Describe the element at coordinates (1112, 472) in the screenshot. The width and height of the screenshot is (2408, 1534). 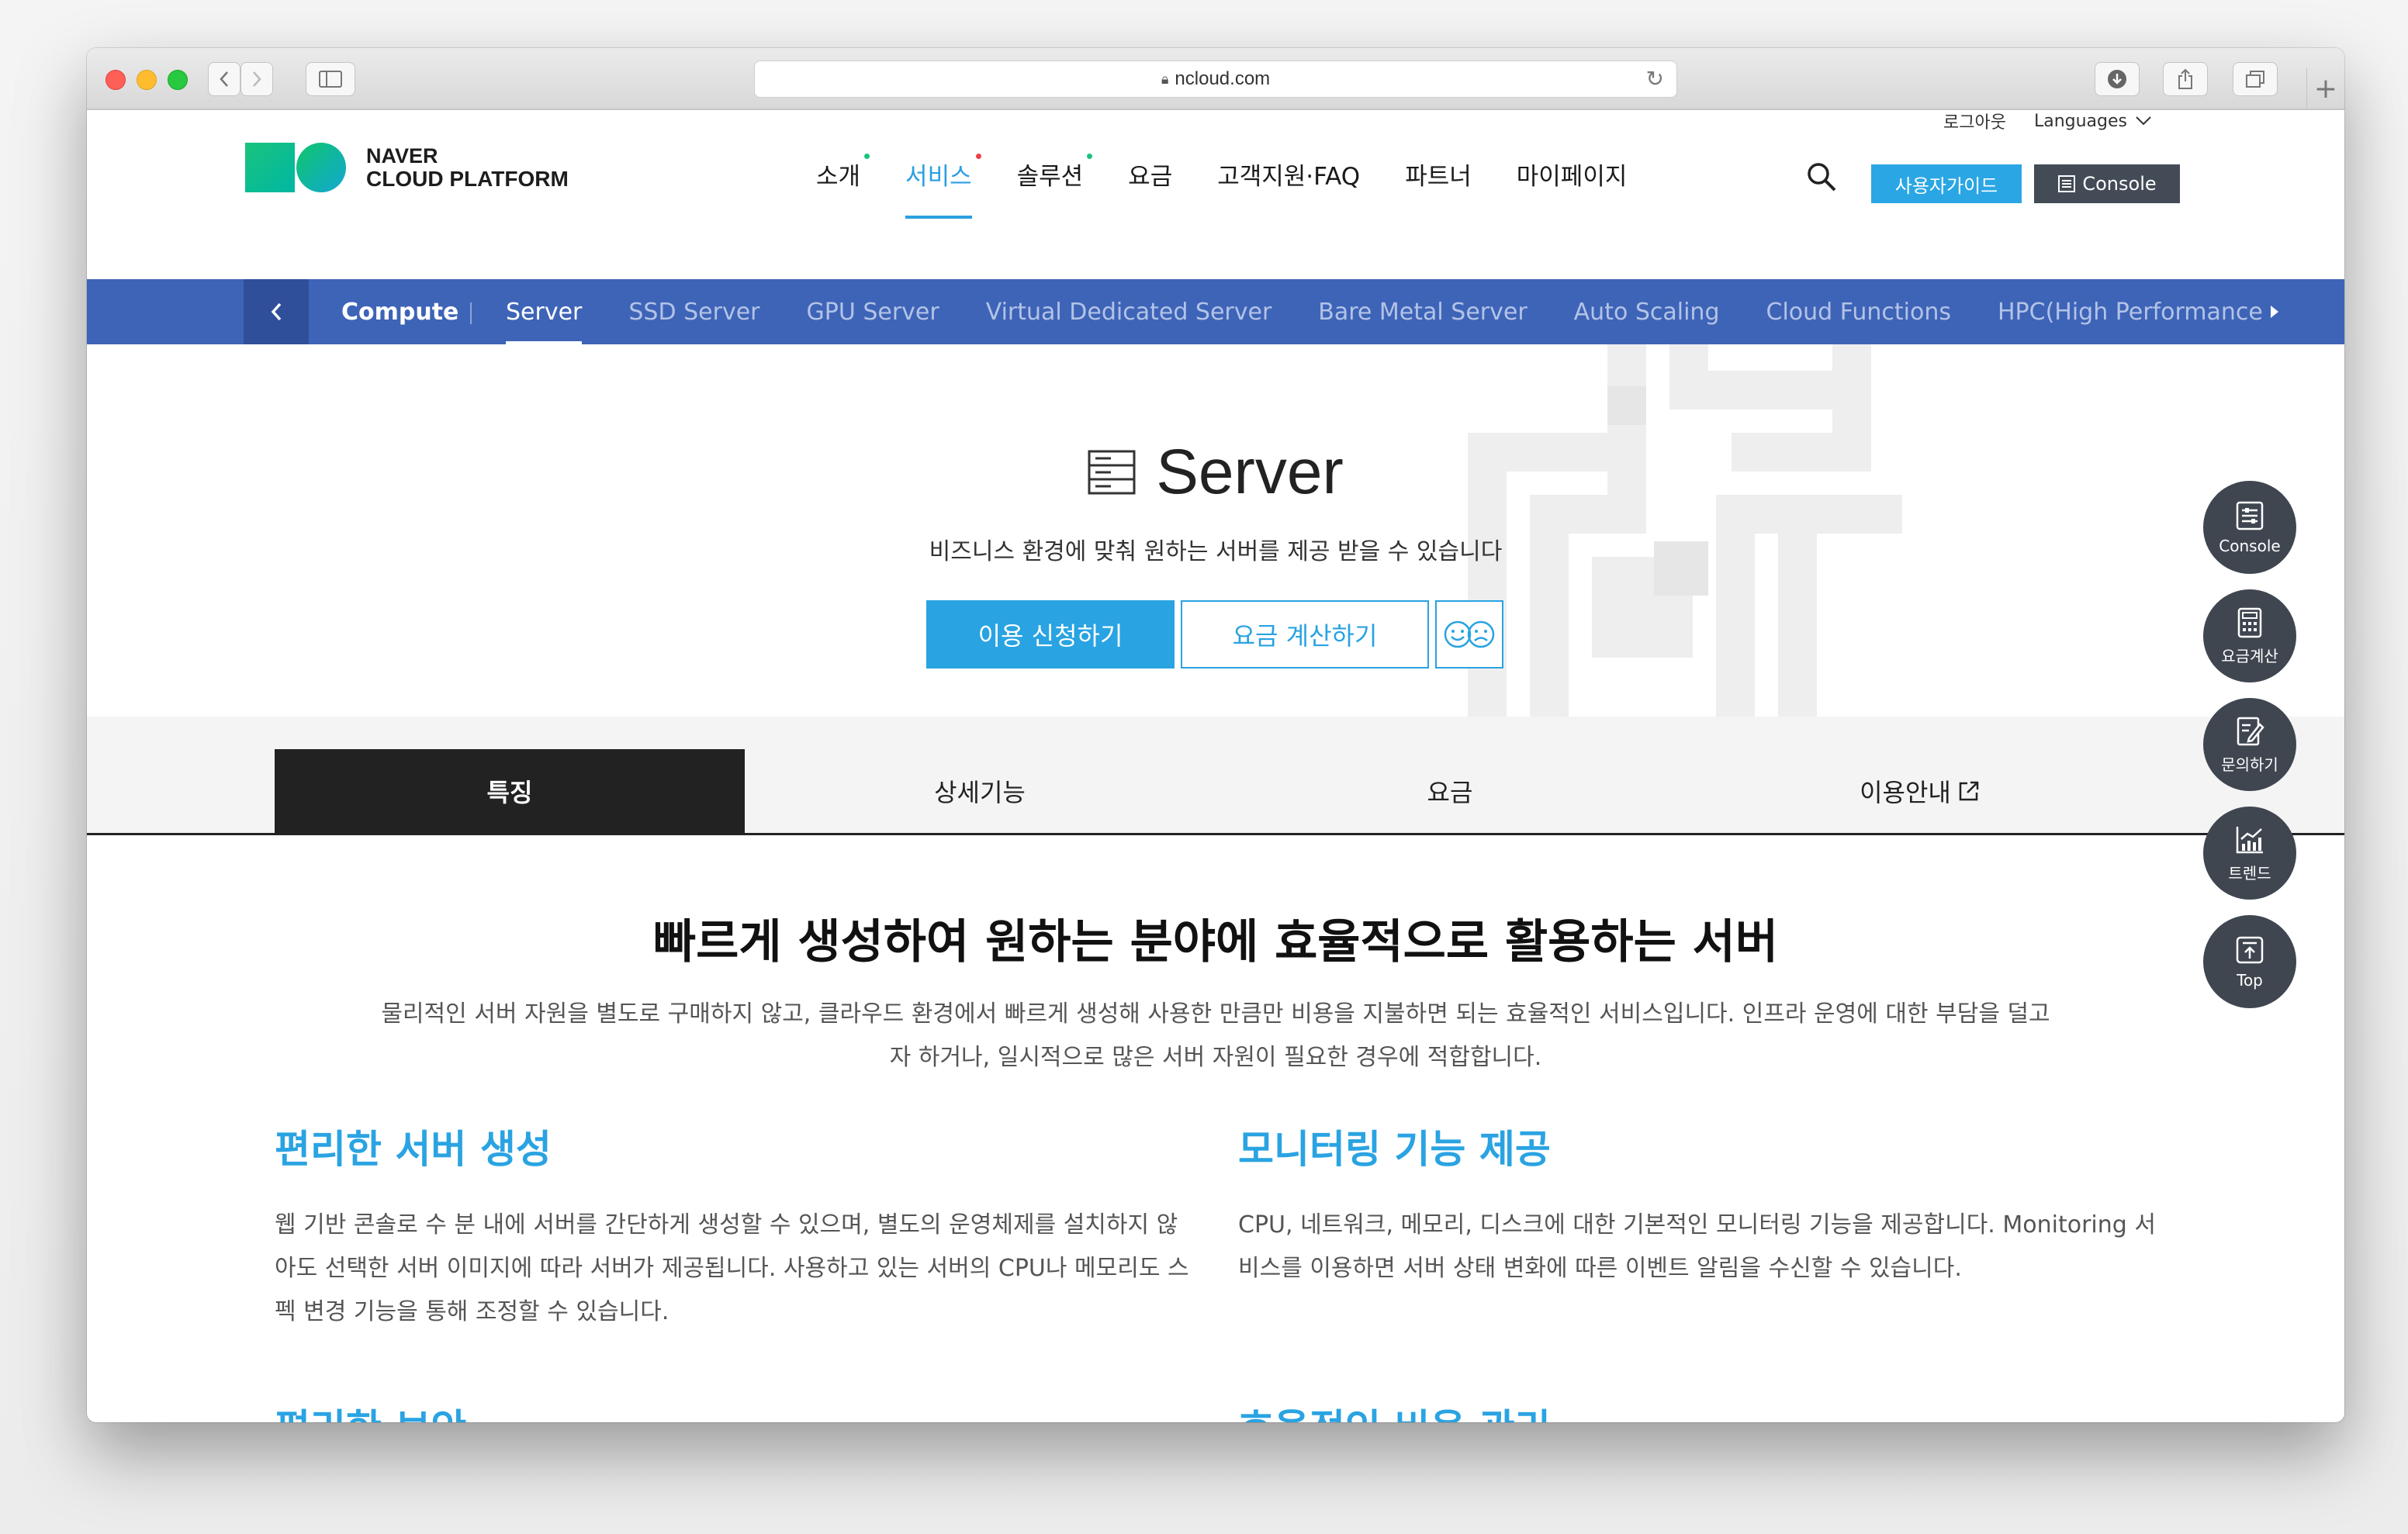
I see `server-icon` at that location.